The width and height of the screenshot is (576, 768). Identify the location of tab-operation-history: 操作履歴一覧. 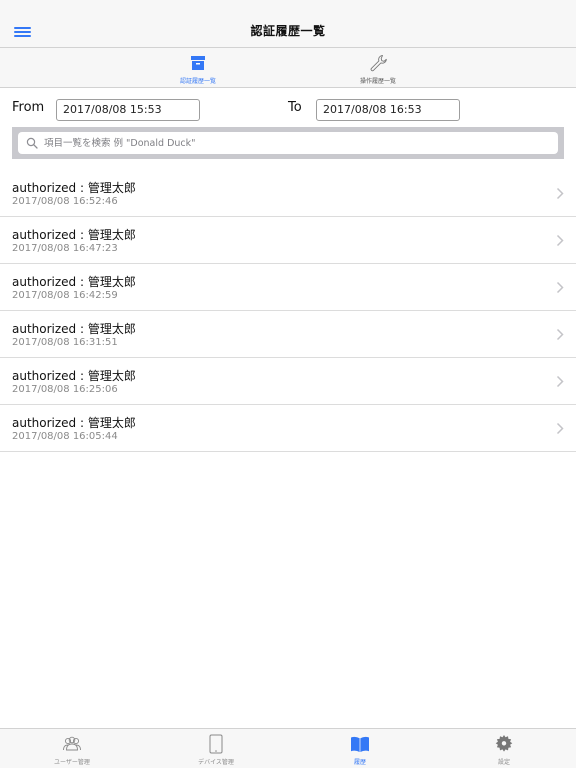
(378, 68).